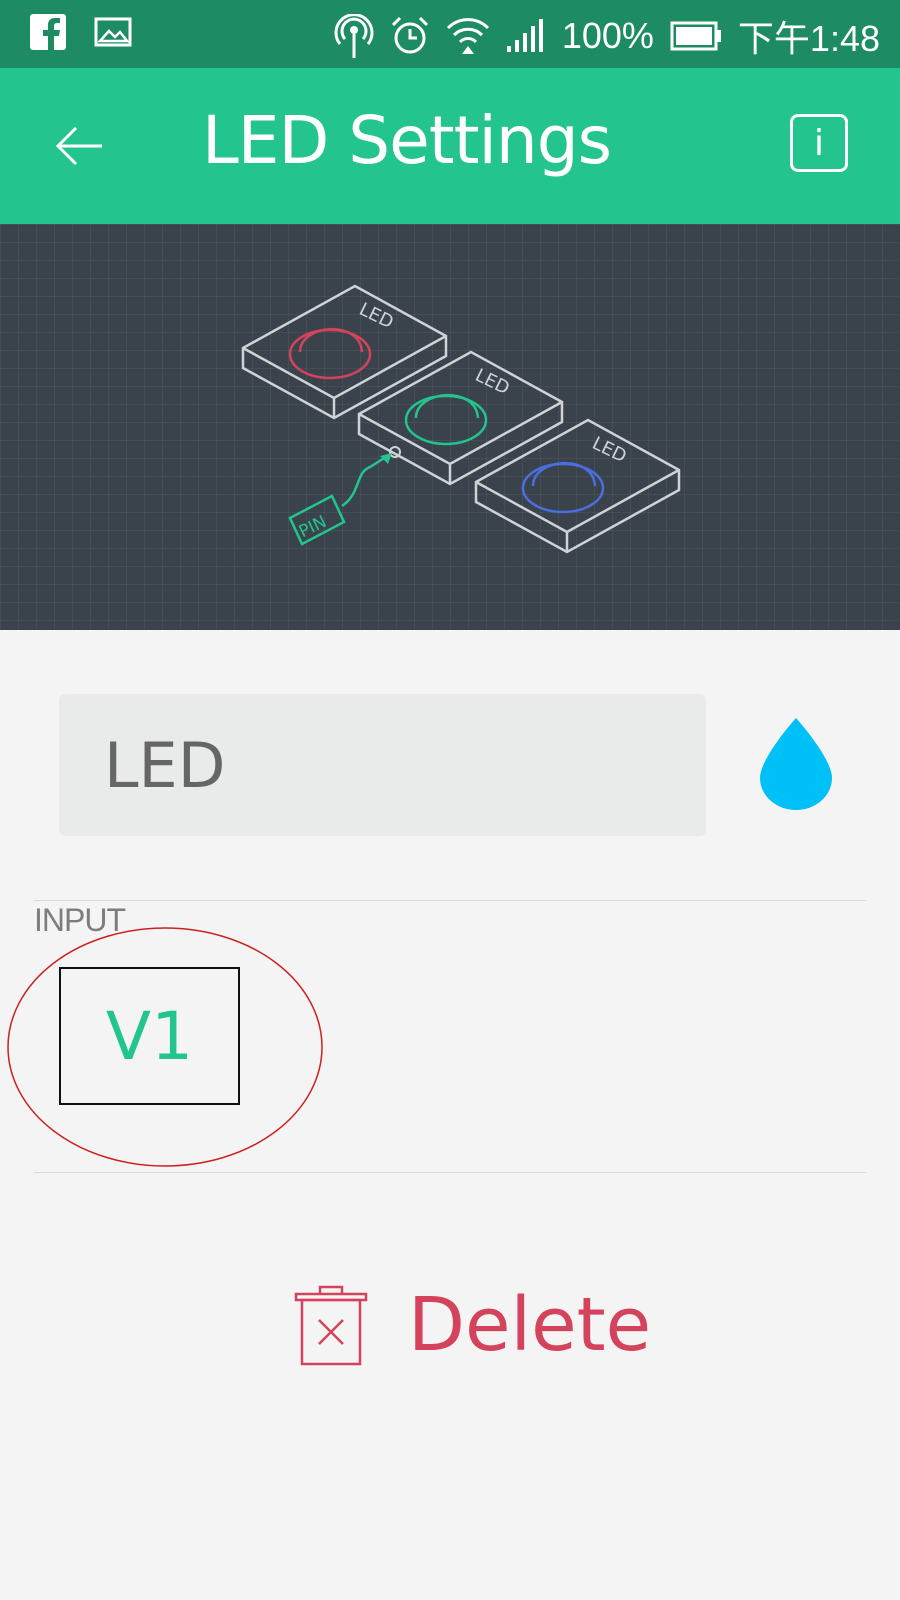  I want to click on status-bar: 100% 下午1:48, so click(450, 34).